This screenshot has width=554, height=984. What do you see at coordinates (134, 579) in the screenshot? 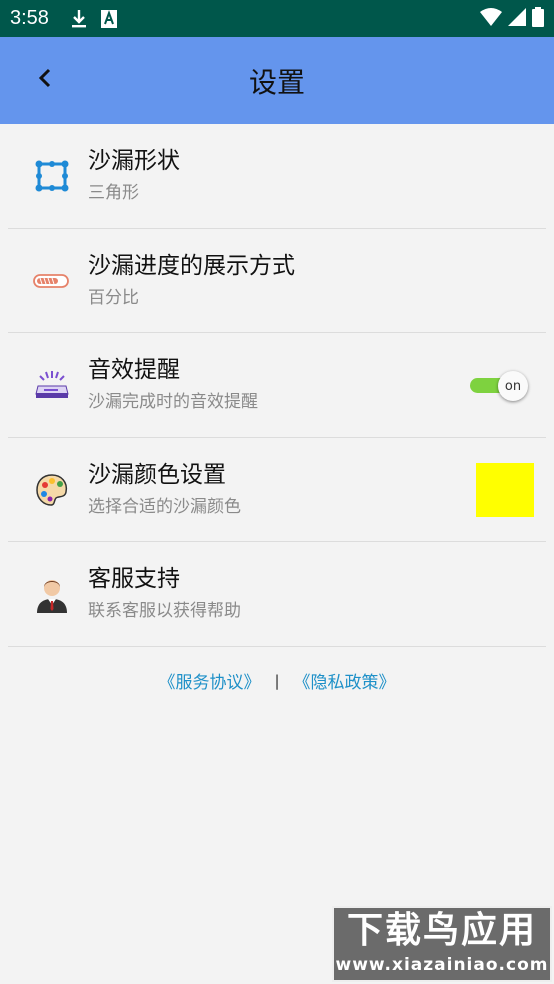
I see `setting-title: 客服支持` at bounding box center [134, 579].